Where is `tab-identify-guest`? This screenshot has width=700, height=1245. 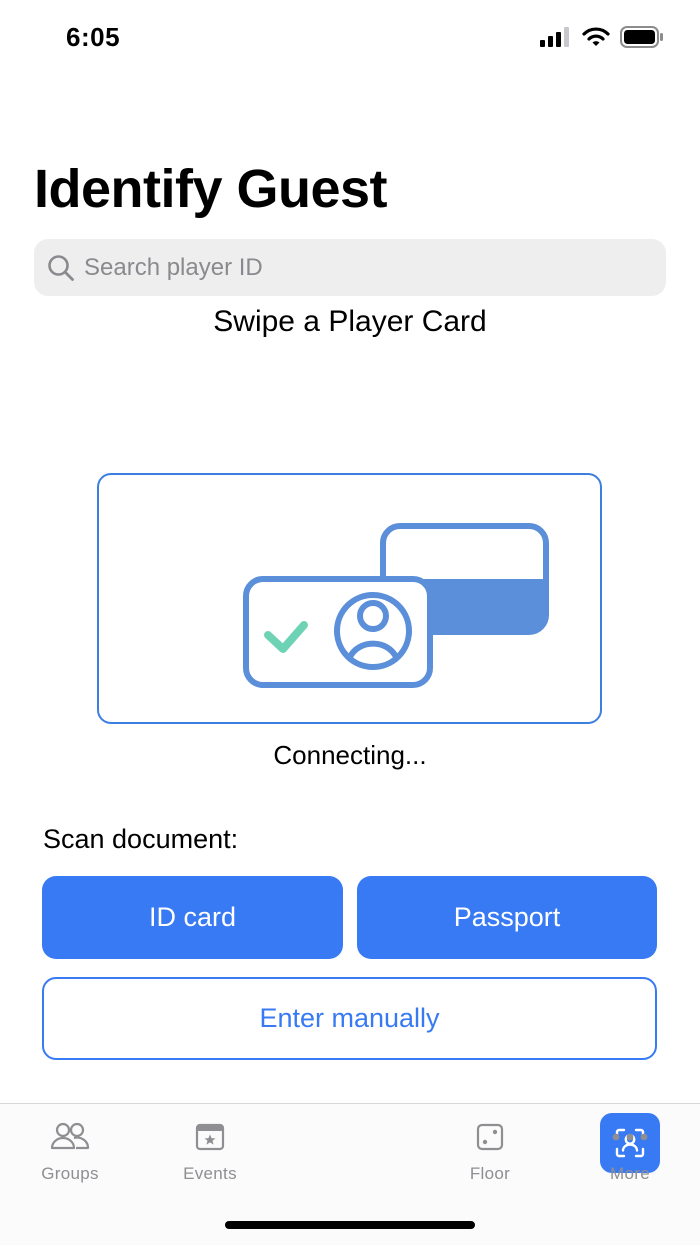 tab-identify-guest is located at coordinates (470, 1154).